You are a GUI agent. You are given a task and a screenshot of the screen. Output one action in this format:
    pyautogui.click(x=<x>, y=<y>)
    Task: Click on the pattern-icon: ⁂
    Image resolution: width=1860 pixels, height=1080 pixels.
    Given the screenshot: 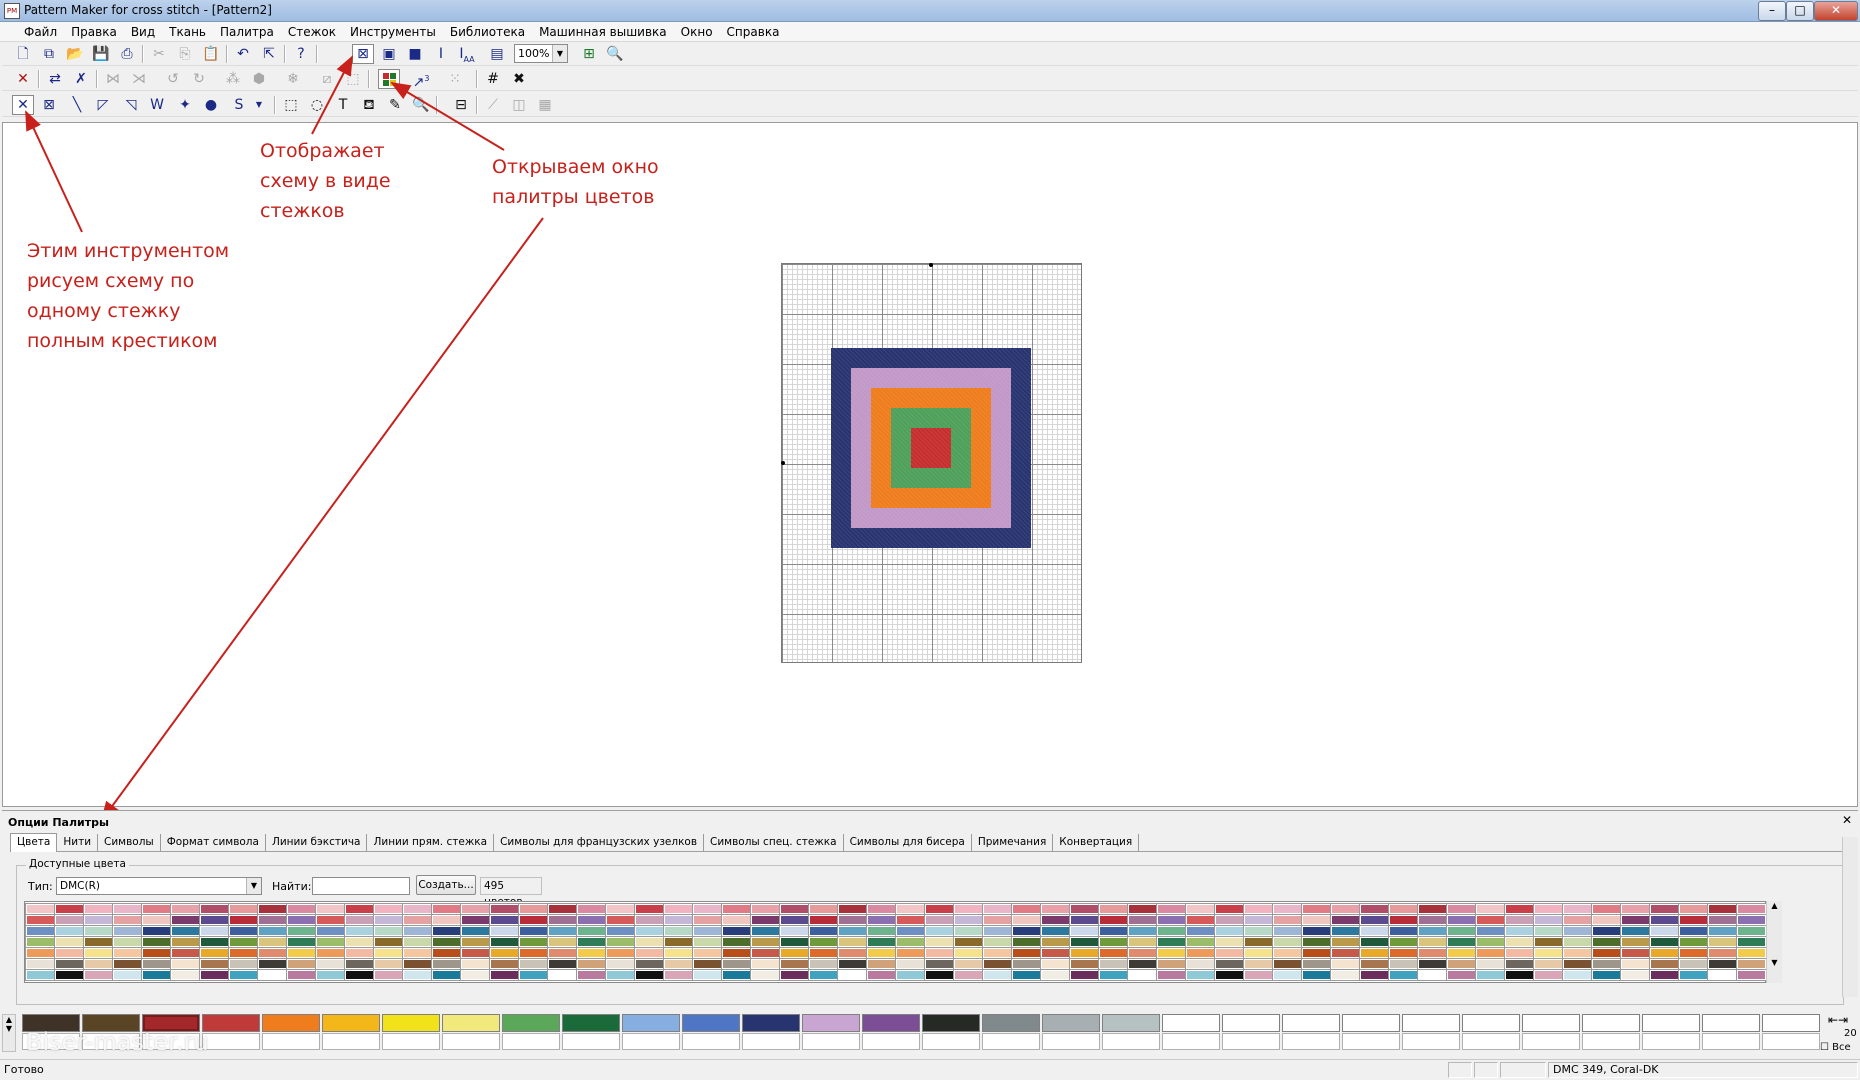 What is the action you would take?
    pyautogui.click(x=233, y=79)
    